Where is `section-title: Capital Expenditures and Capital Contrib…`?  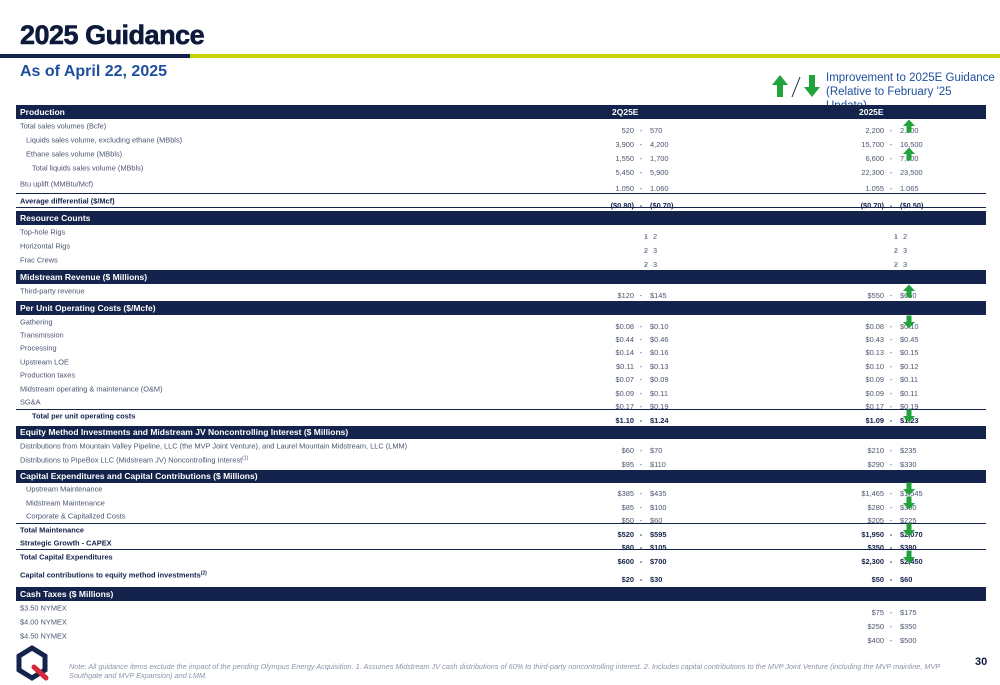 section-title: Capital Expenditures and Capital Contrib… is located at coordinates (139, 476).